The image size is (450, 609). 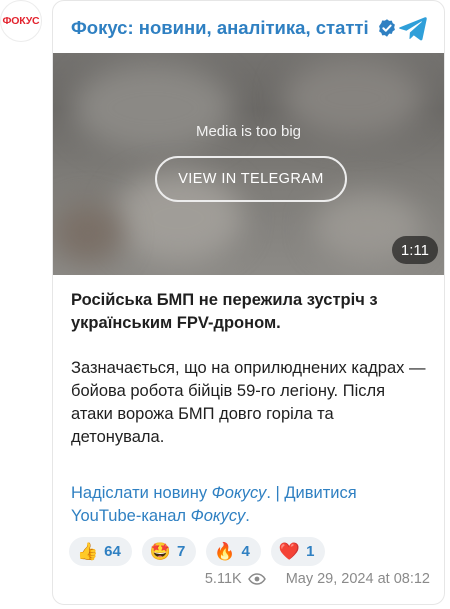 What do you see at coordinates (88, 551) in the screenshot?
I see `thumbs-up-icon: 👍` at bounding box center [88, 551].